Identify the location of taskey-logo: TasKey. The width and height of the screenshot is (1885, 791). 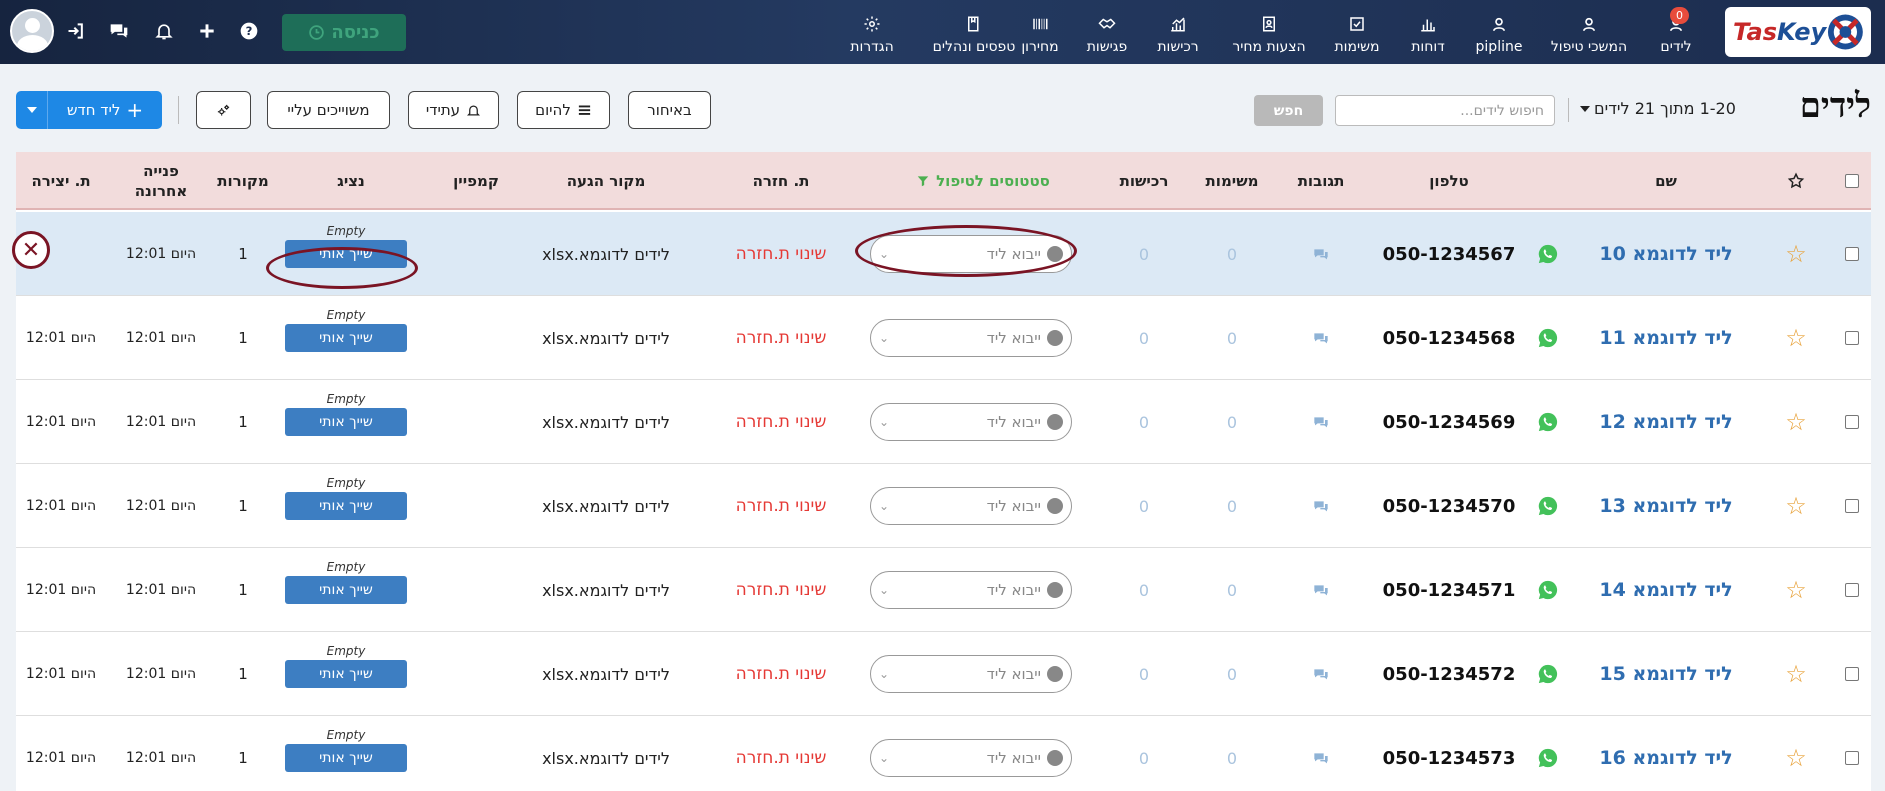
(1798, 32).